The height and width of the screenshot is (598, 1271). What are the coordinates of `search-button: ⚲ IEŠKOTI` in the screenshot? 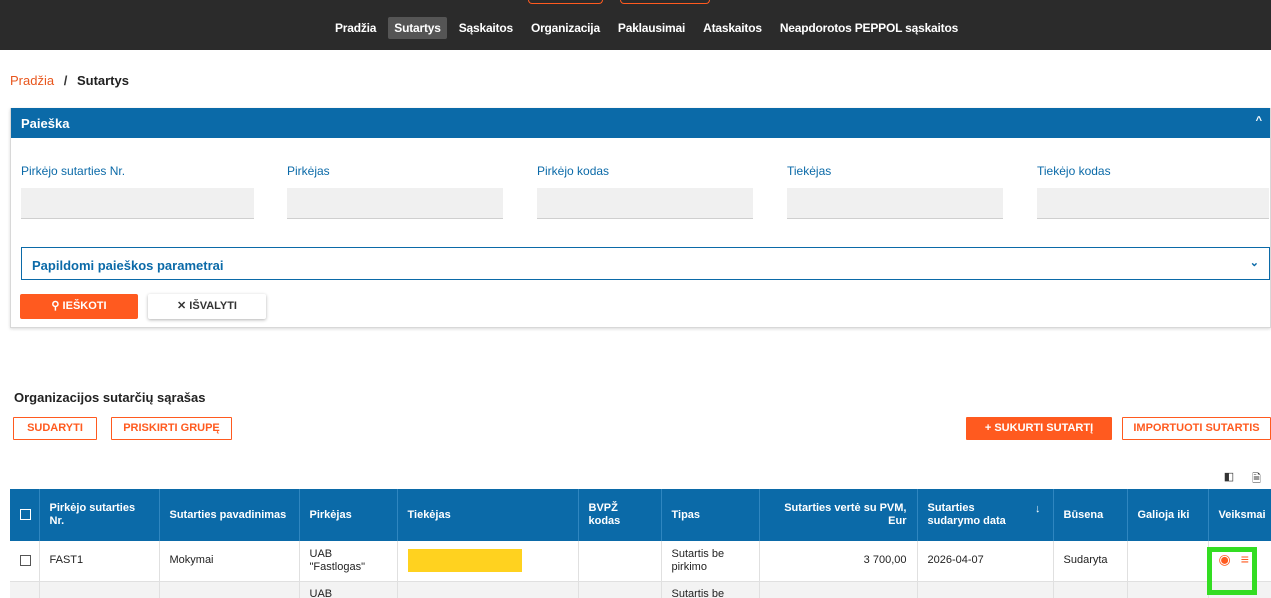 It's located at (79, 306).